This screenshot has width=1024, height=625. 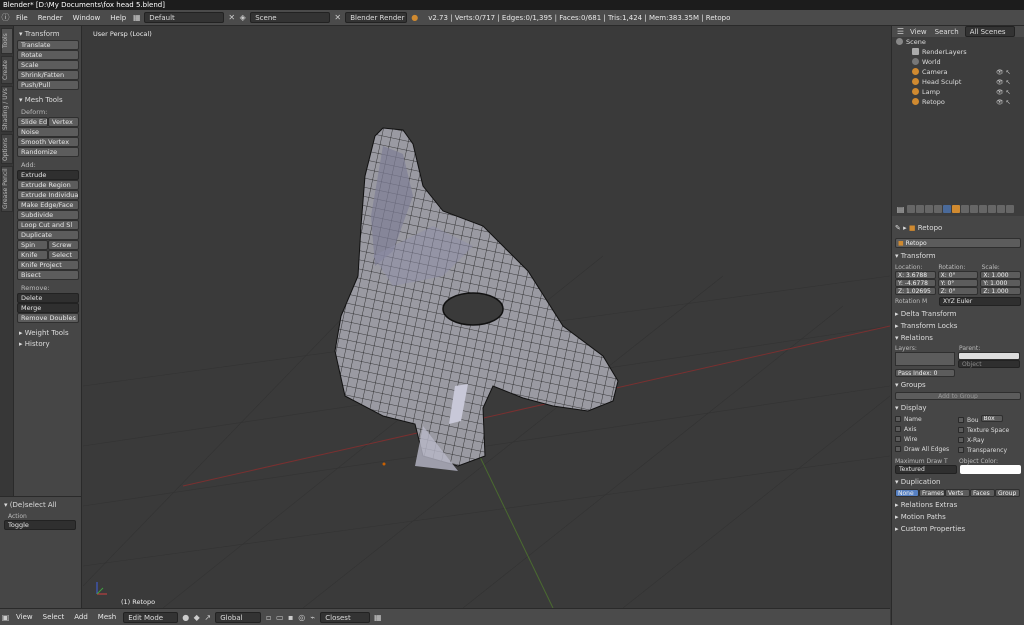 I want to click on object-properties-tab-icon, so click(x=956, y=209).